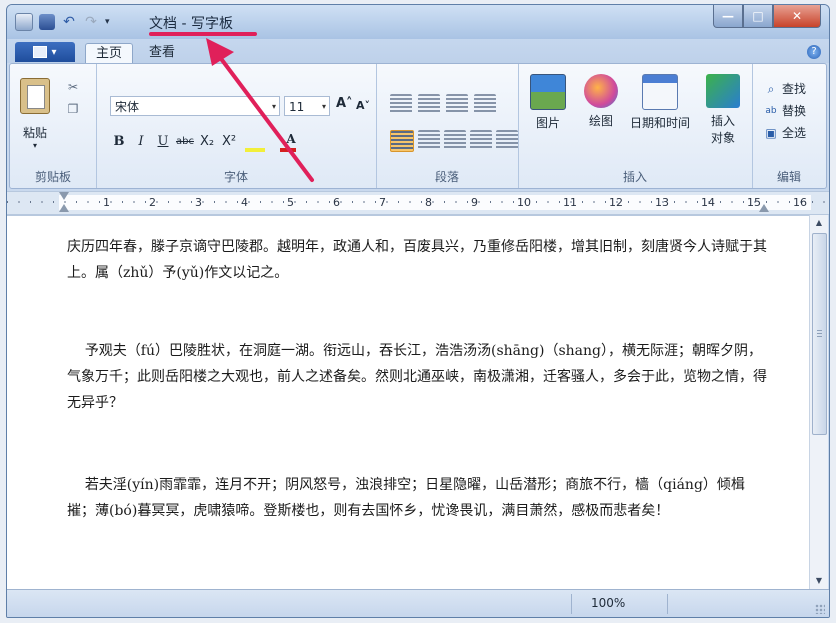 The width and height of the screenshot is (836, 623). I want to click on datetime-label: 日期和时间, so click(660, 123).